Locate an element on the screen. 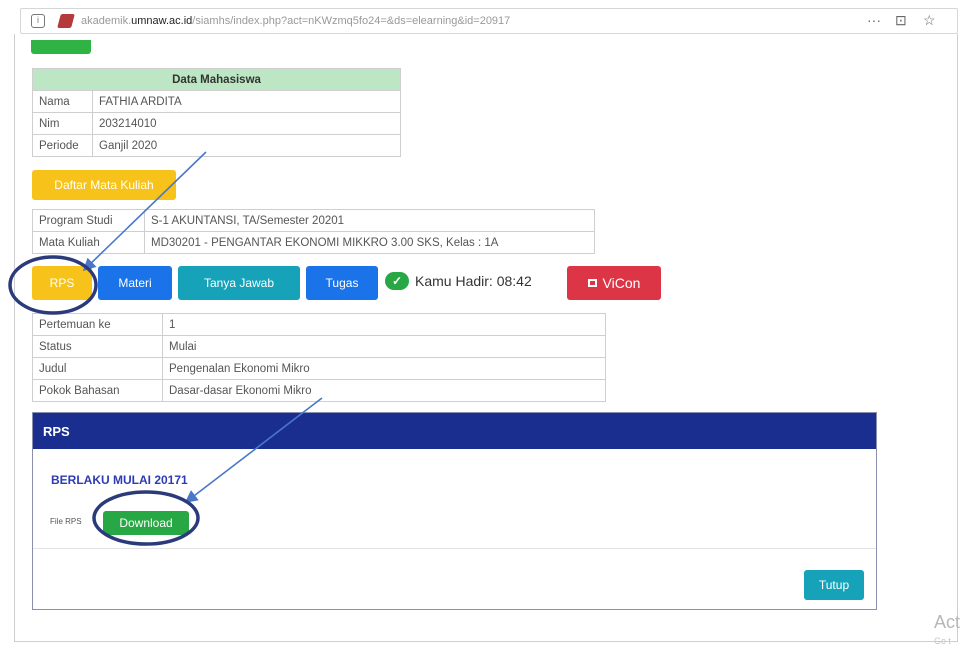 The width and height of the screenshot is (965, 657). modal-subtitle: BERLAKU MULAI 20171 is located at coordinates (119, 480).